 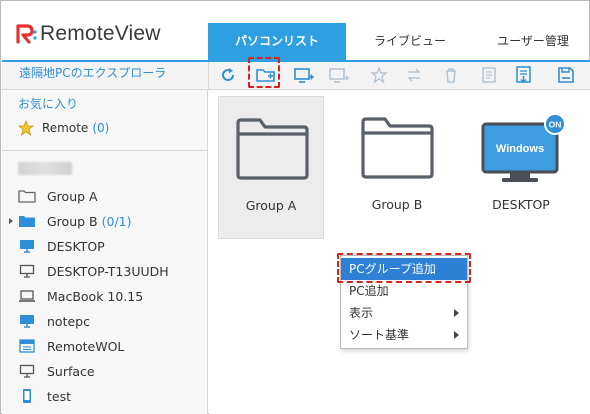 What do you see at coordinates (108, 271) in the screenshot?
I see `tree-item-label: DESKTOP-T13UUDH` at bounding box center [108, 271].